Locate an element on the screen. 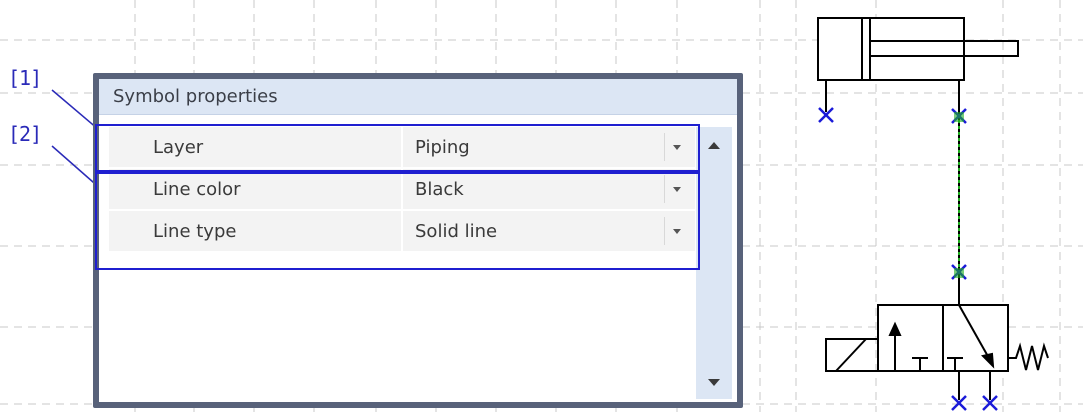  vertical-scrollbar is located at coordinates (714, 263).